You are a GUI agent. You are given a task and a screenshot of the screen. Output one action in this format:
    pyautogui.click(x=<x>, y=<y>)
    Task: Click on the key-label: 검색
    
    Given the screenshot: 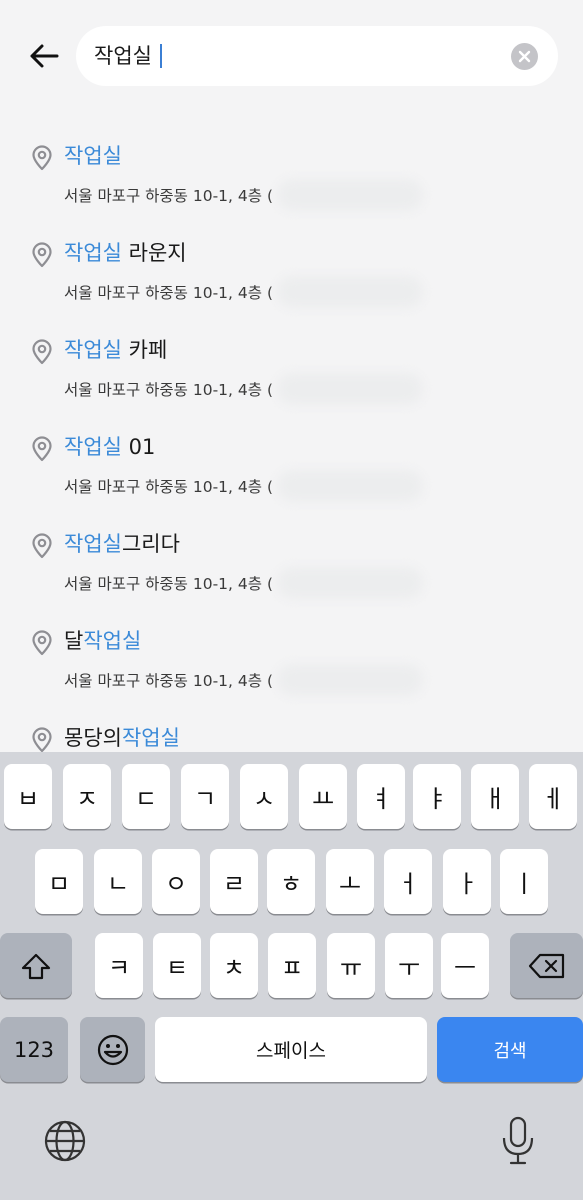 What is the action you would take?
    pyautogui.click(x=510, y=1051)
    